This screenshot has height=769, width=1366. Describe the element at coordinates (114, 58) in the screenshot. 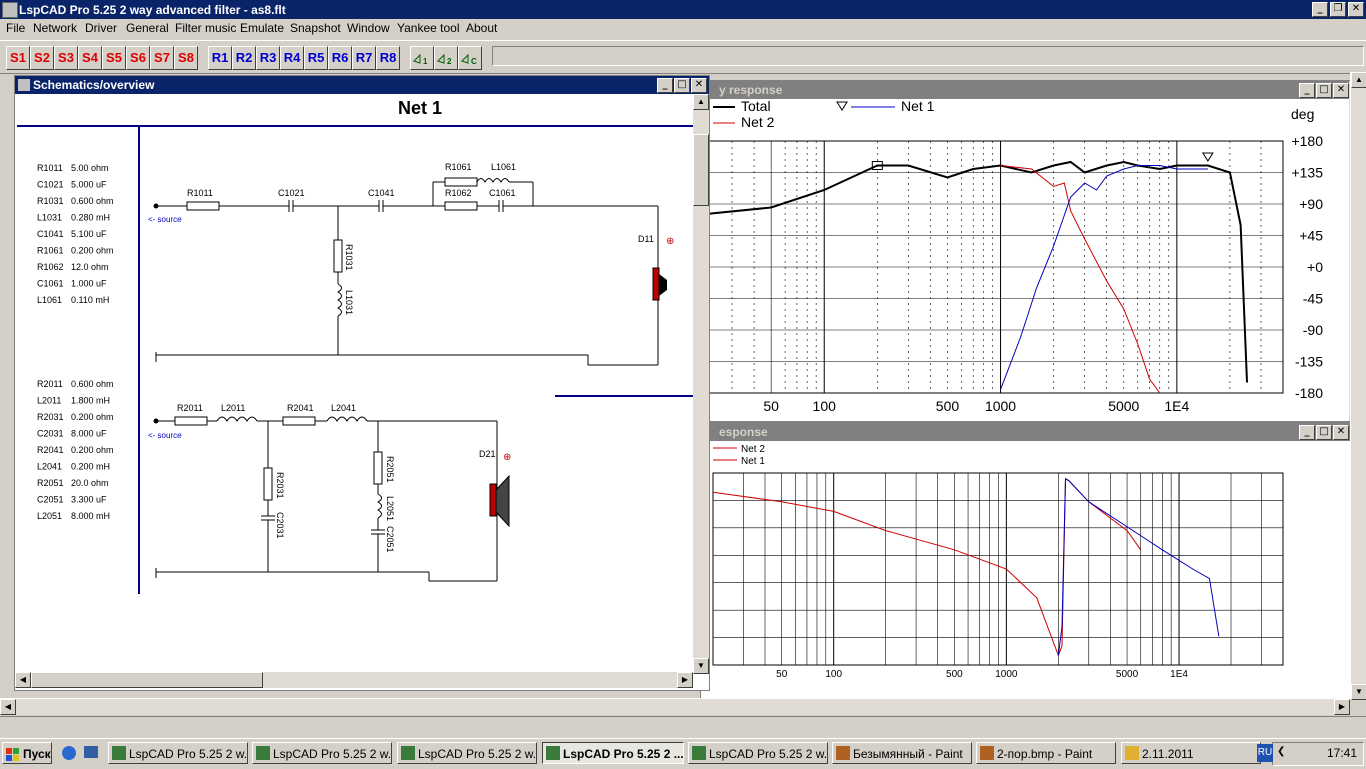

I see `s5-button: S5` at that location.